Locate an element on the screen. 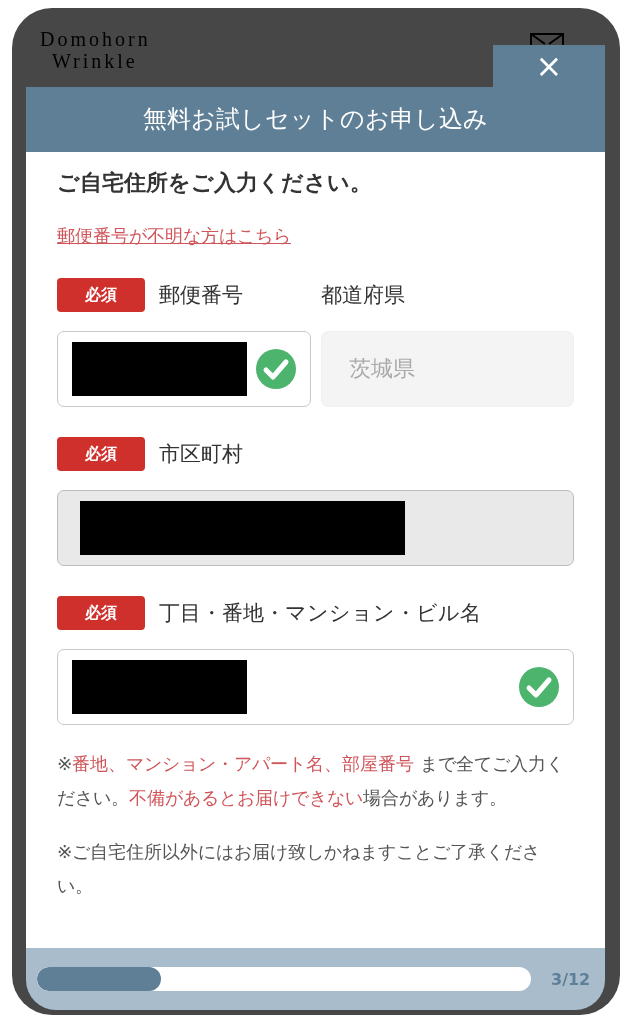 This screenshot has height=1024, width=634. form-heading: ご自宅住所をご入力ください。 is located at coordinates (215, 183).